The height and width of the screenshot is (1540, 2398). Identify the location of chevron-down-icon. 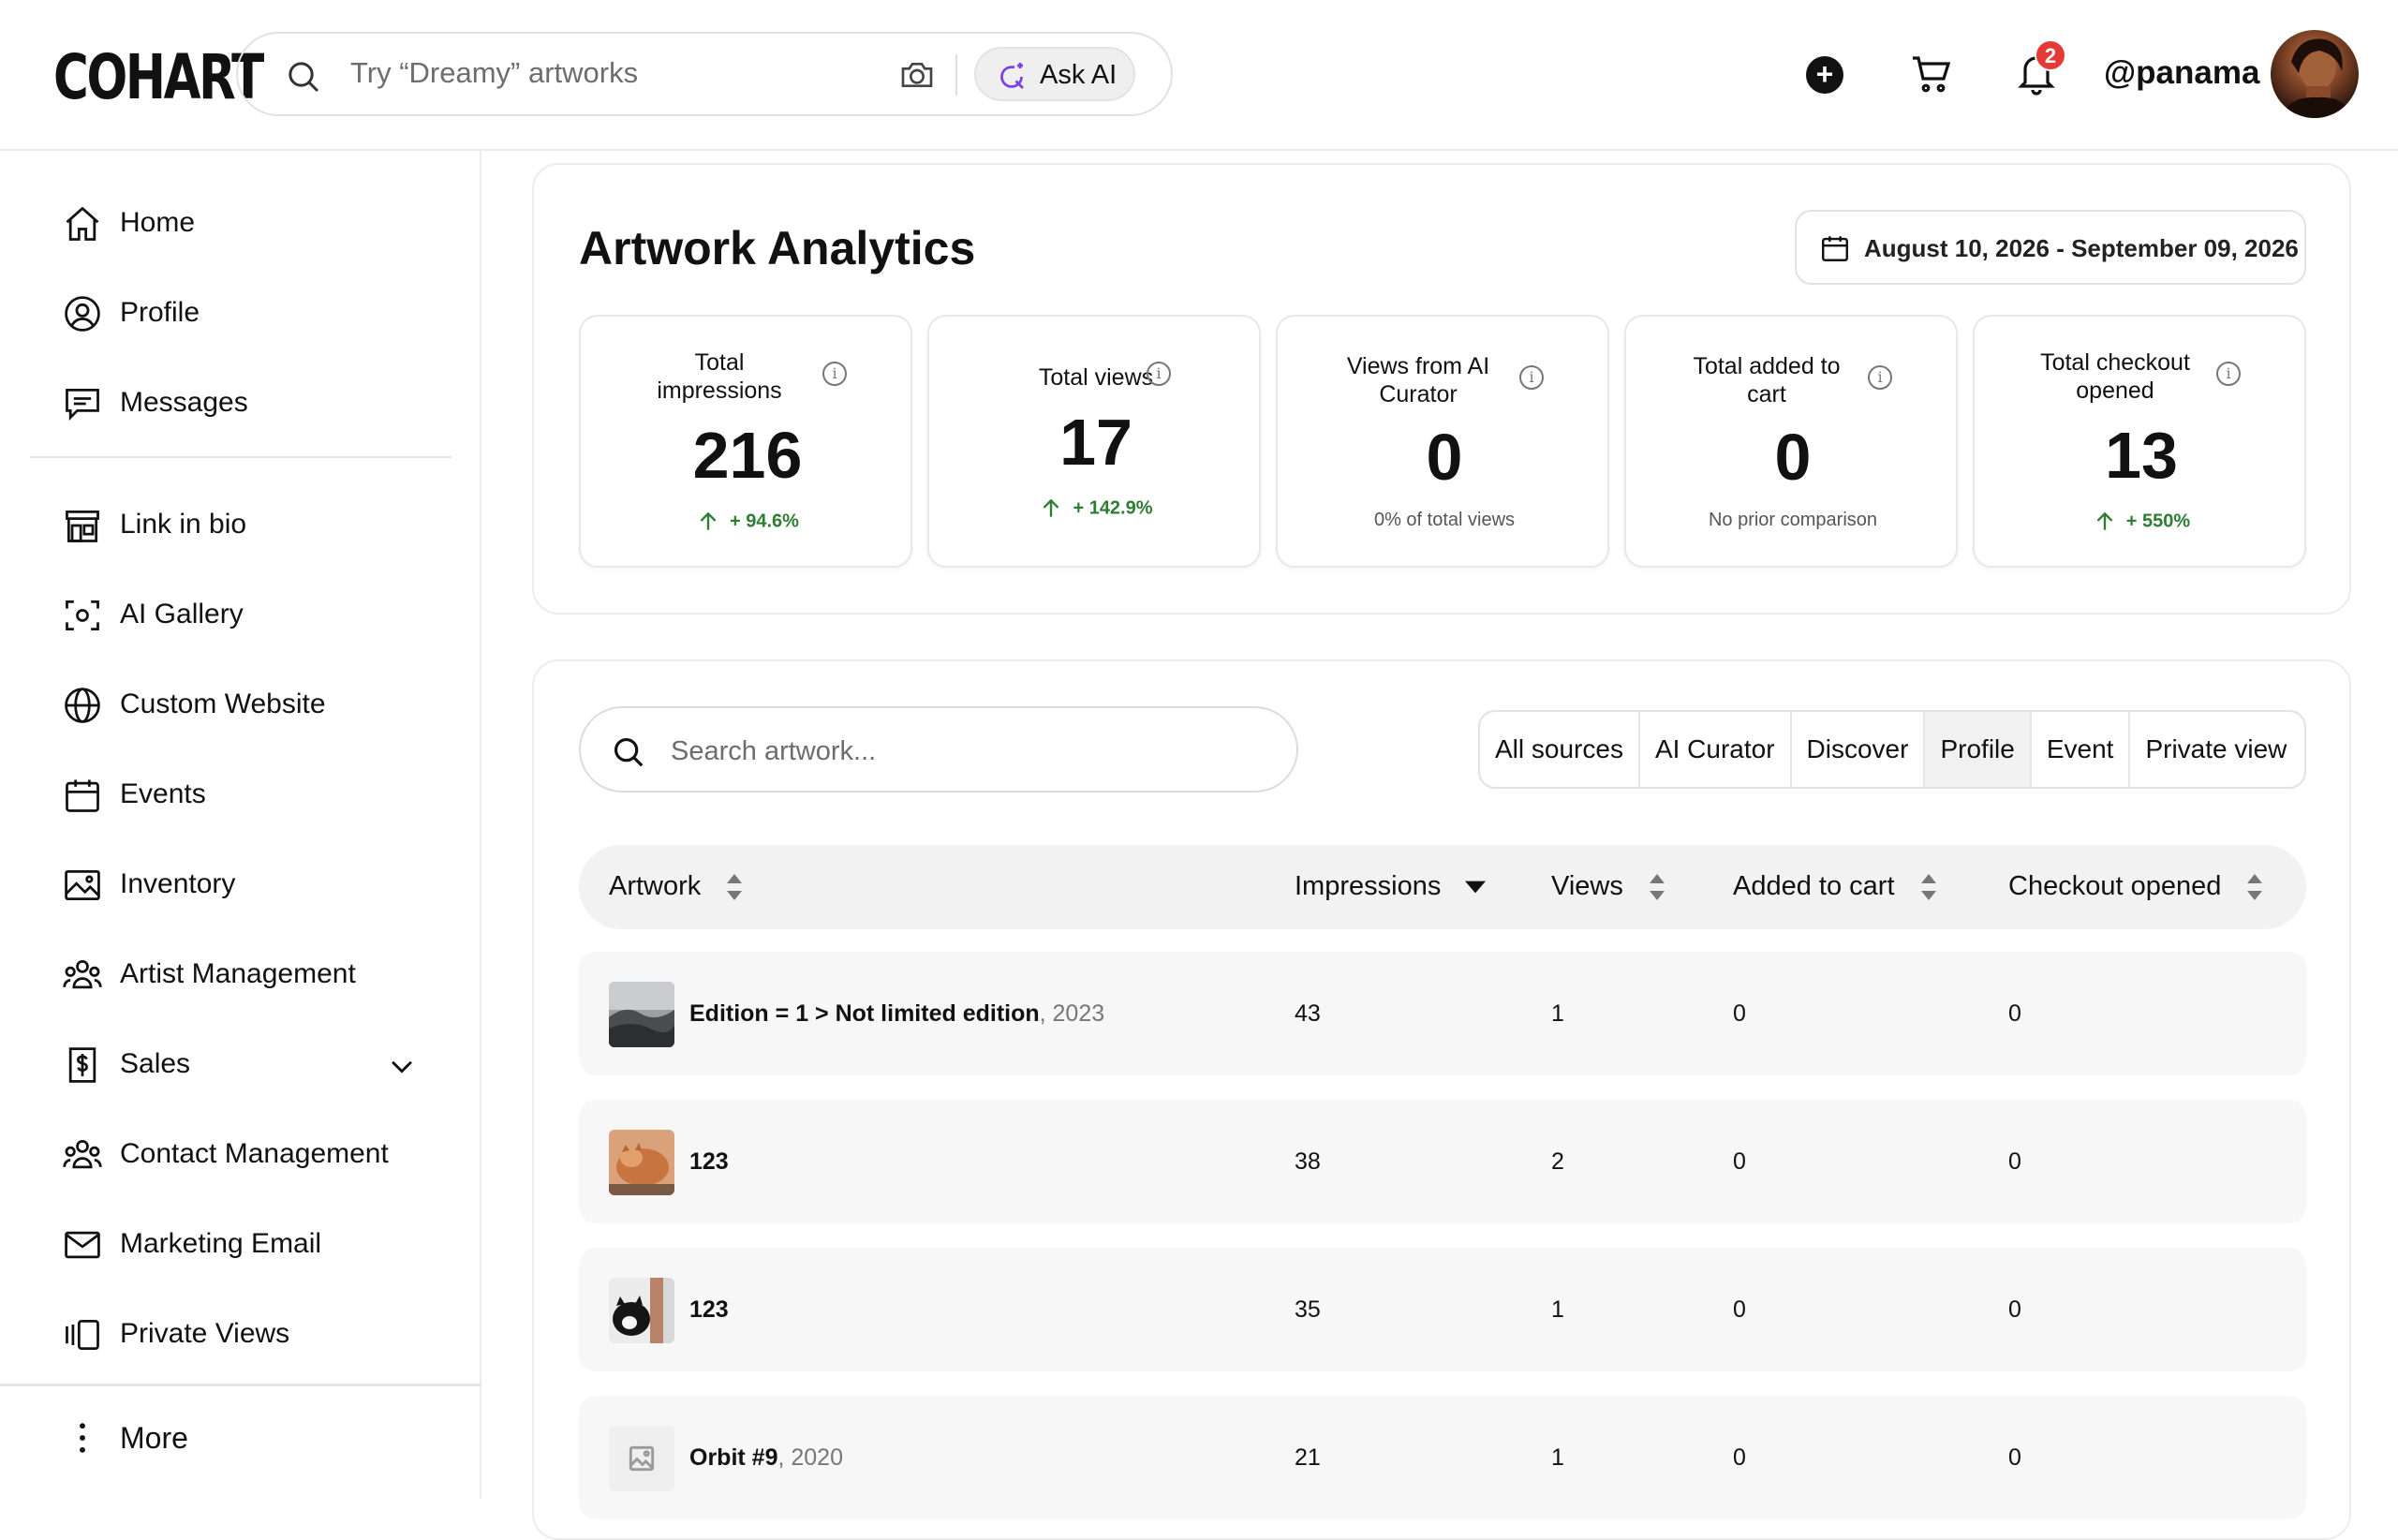
(402, 1066).